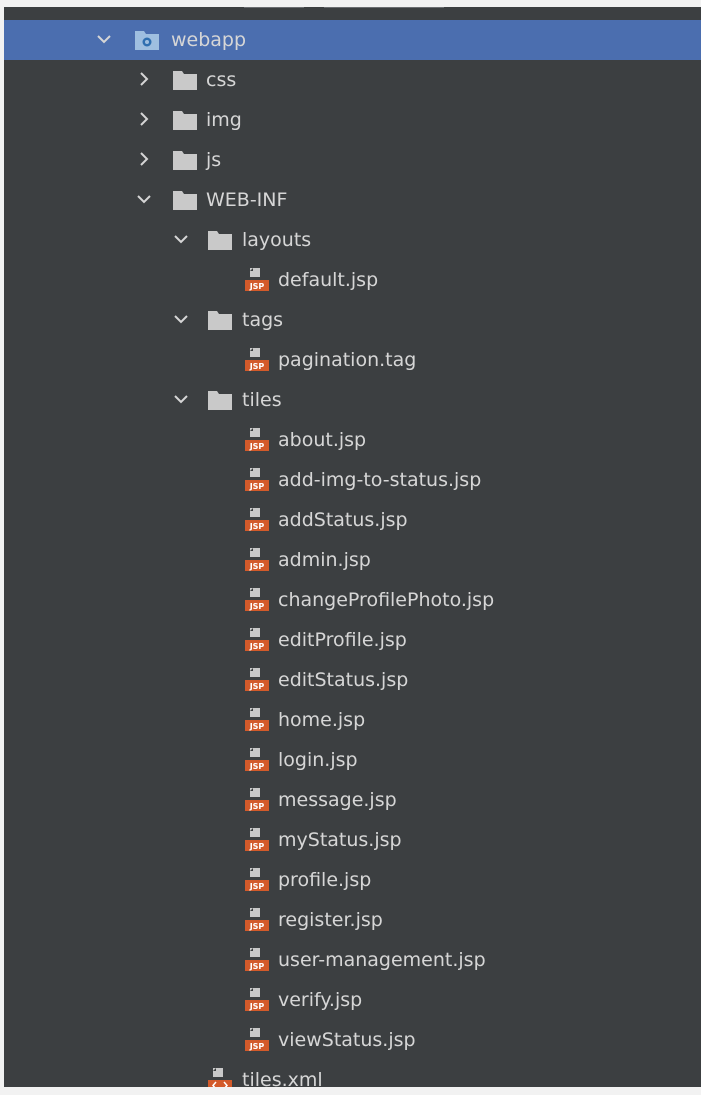  I want to click on tree-row-label: tags, so click(263, 320).